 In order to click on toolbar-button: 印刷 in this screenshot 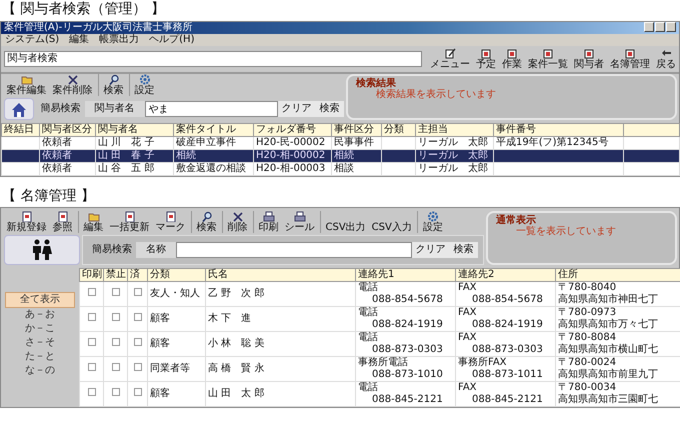, I will do `click(269, 221)`.